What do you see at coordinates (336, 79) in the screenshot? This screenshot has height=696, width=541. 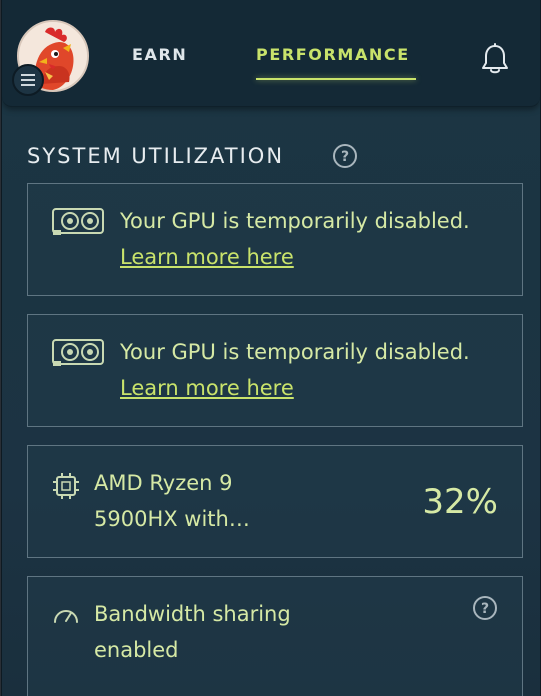 I see `active-tab-indicator` at bounding box center [336, 79].